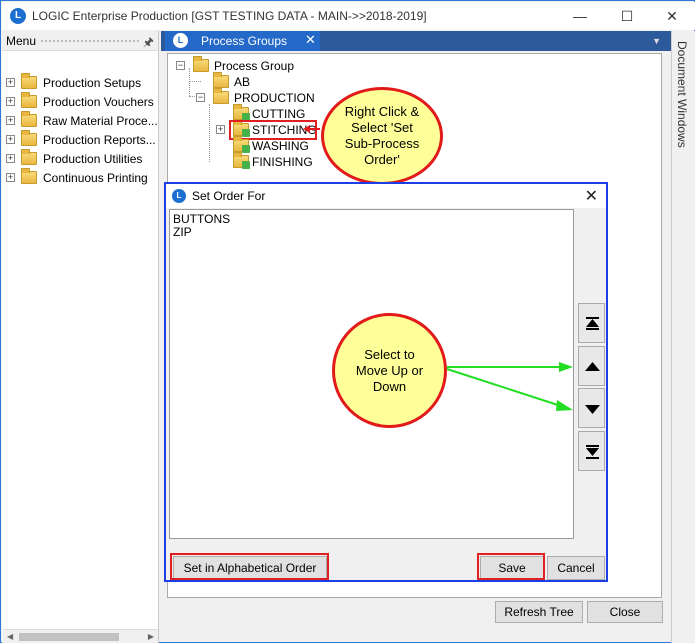  I want to click on sidebar-title: Menu, so click(21, 41).